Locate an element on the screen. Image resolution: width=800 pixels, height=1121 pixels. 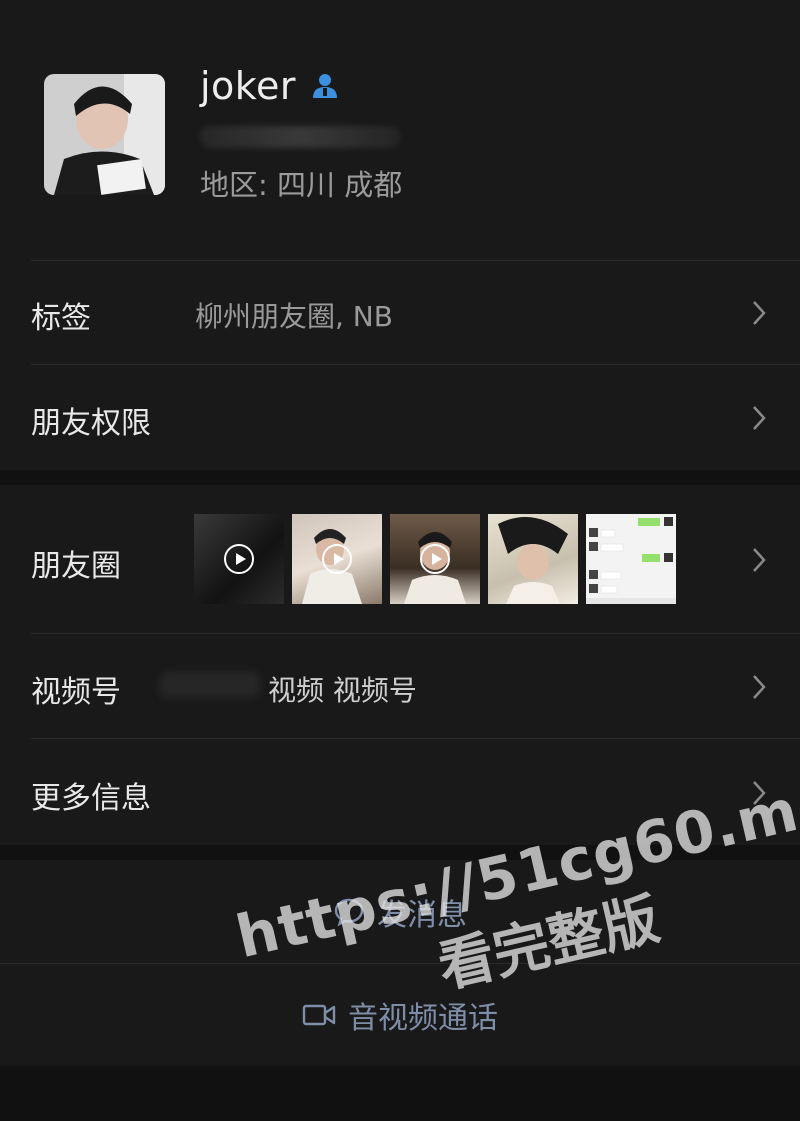
permissions-label: 朋友权限 is located at coordinates (91, 423).